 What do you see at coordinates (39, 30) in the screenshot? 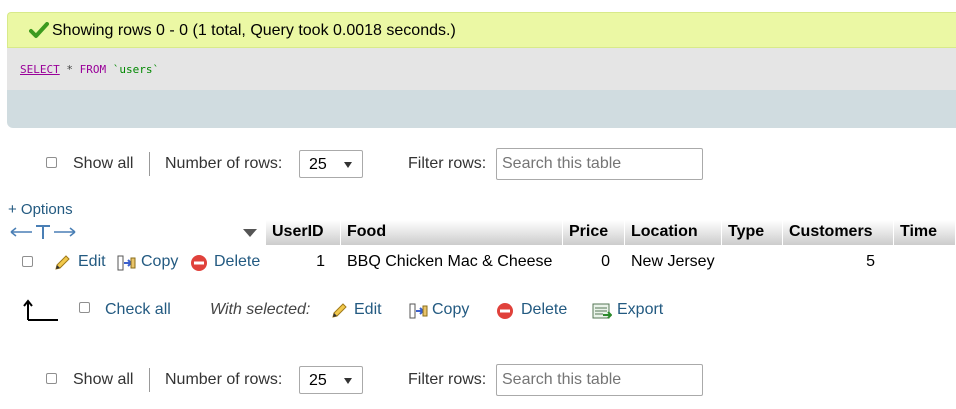
I see `check-icon` at bounding box center [39, 30].